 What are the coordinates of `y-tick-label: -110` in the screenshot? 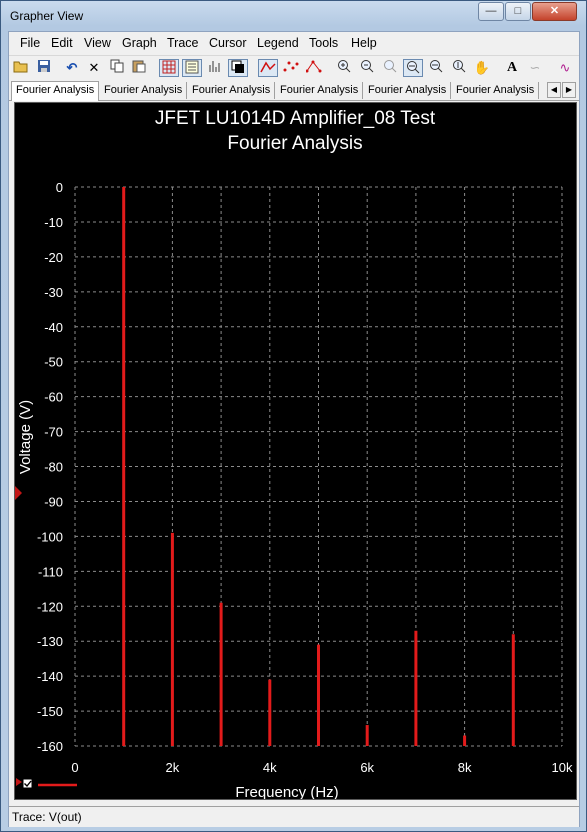 It's located at (50, 571).